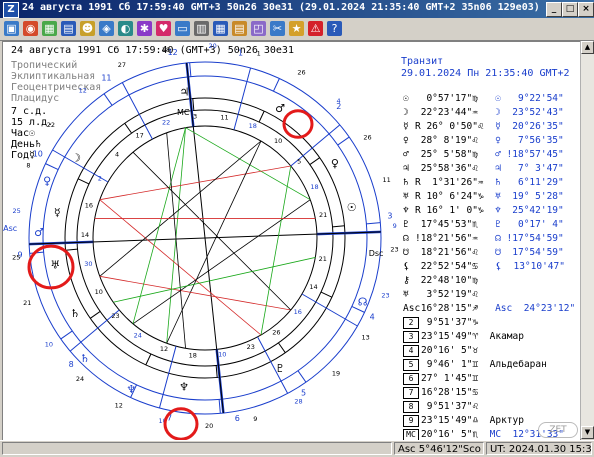 The image size is (594, 457). I want to click on scroll-down-button: ▼, so click(587, 432).